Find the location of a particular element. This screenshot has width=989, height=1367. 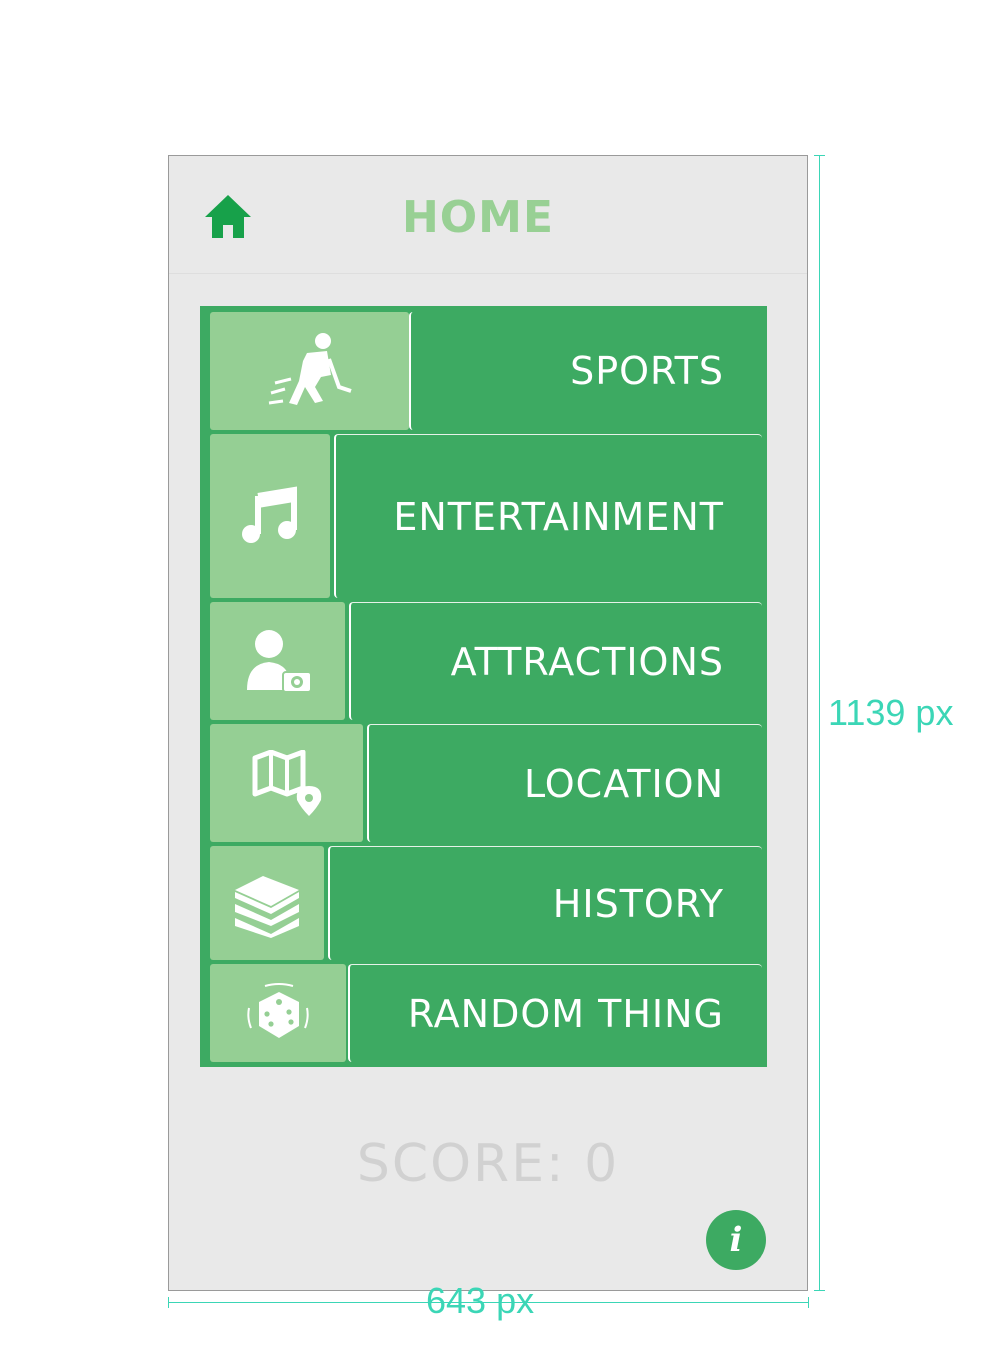

history-tile is located at coordinates (267, 903).